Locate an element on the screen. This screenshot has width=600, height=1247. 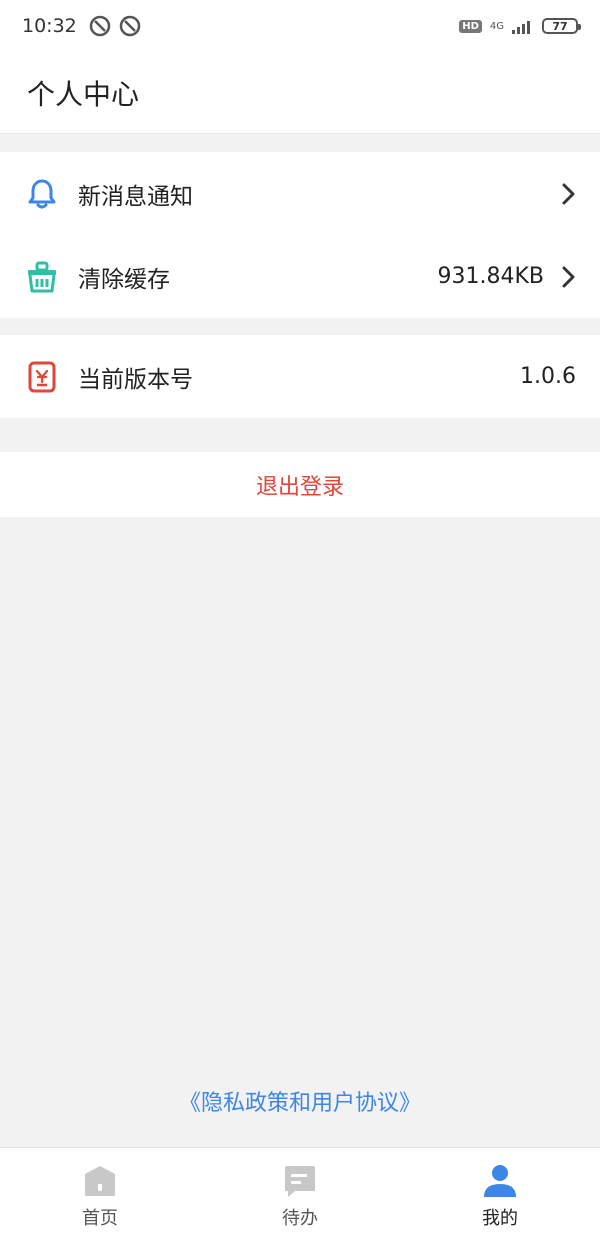
page-title: 个人中心 is located at coordinates (83, 94).